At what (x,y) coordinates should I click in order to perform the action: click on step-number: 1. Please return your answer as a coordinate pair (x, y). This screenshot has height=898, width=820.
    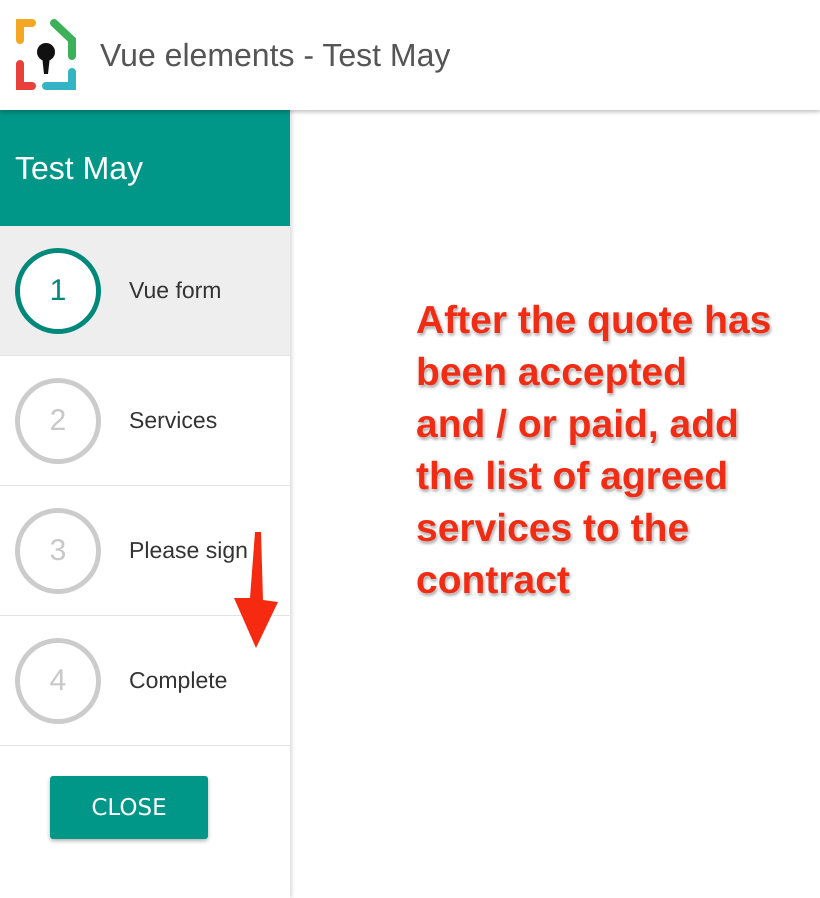
    Looking at the image, I should click on (58, 291).